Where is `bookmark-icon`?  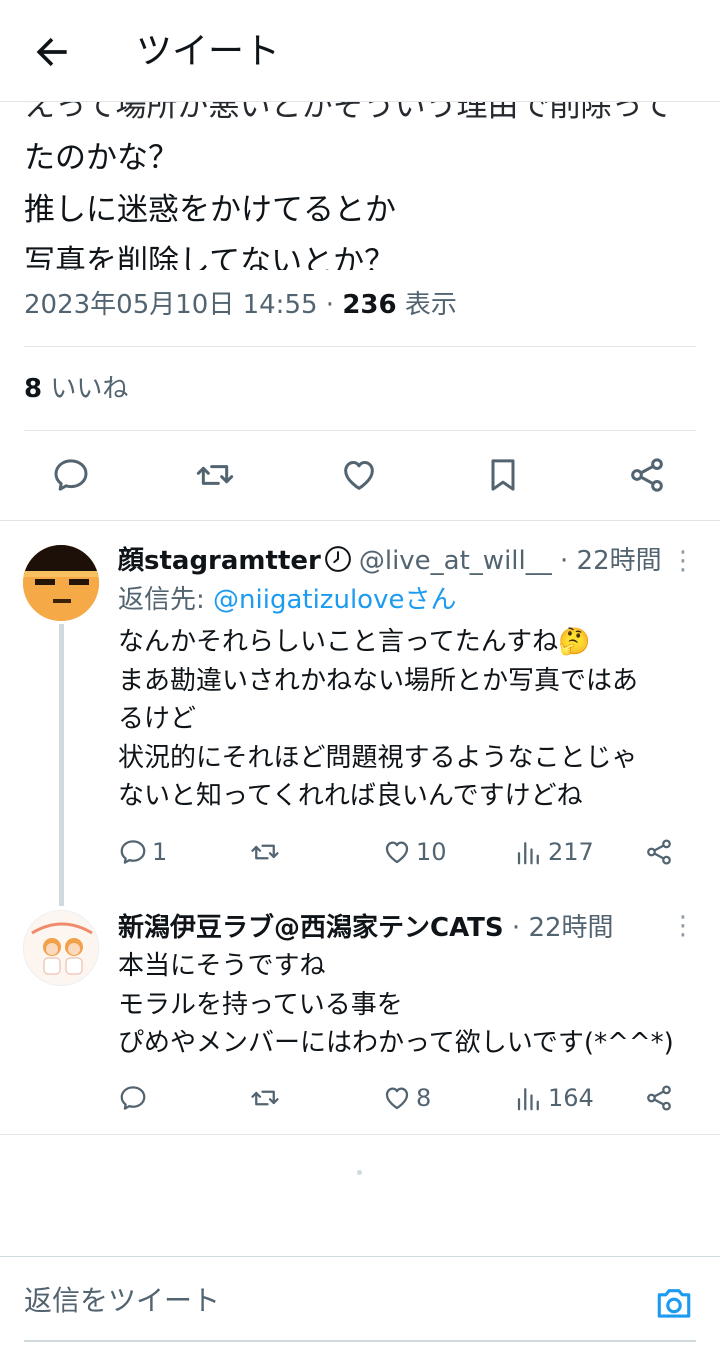 bookmark-icon is located at coordinates (503, 475).